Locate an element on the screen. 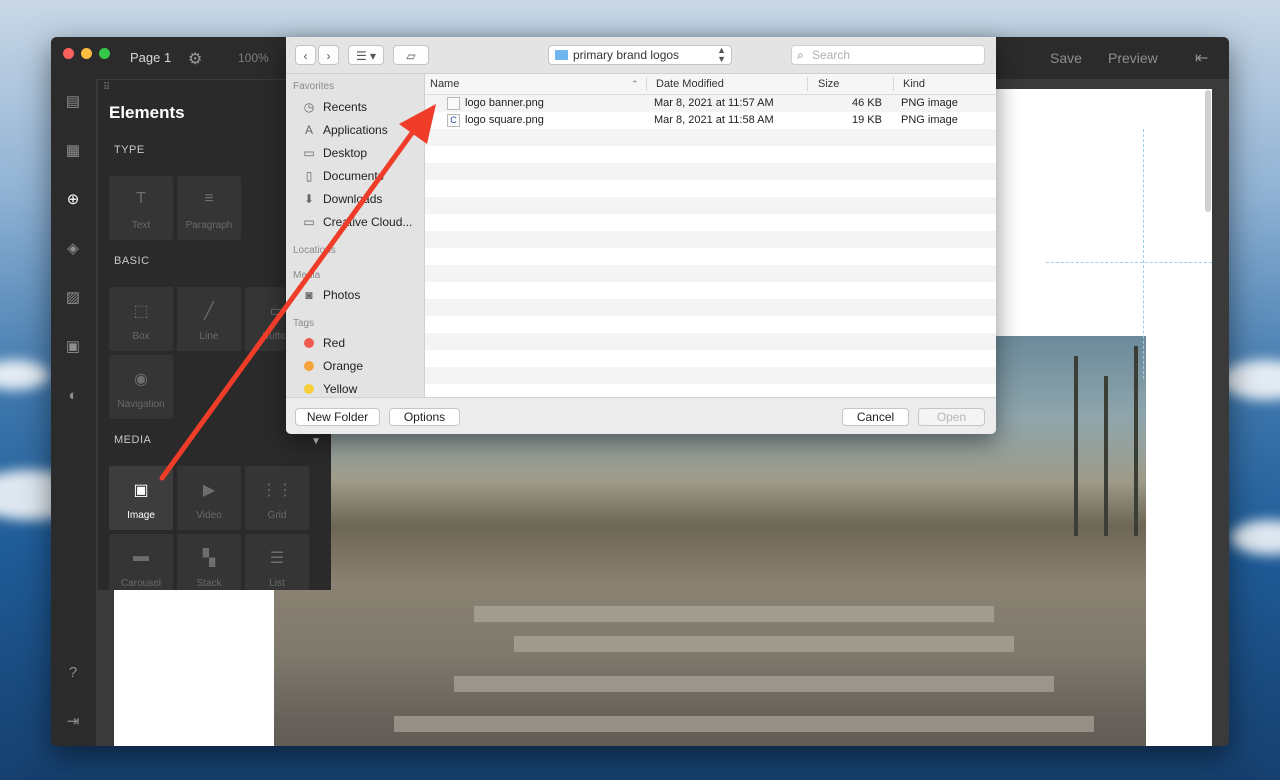 This screenshot has width=1280, height=780. paragraph-tile: ≡ Paragraph is located at coordinates (209, 208).